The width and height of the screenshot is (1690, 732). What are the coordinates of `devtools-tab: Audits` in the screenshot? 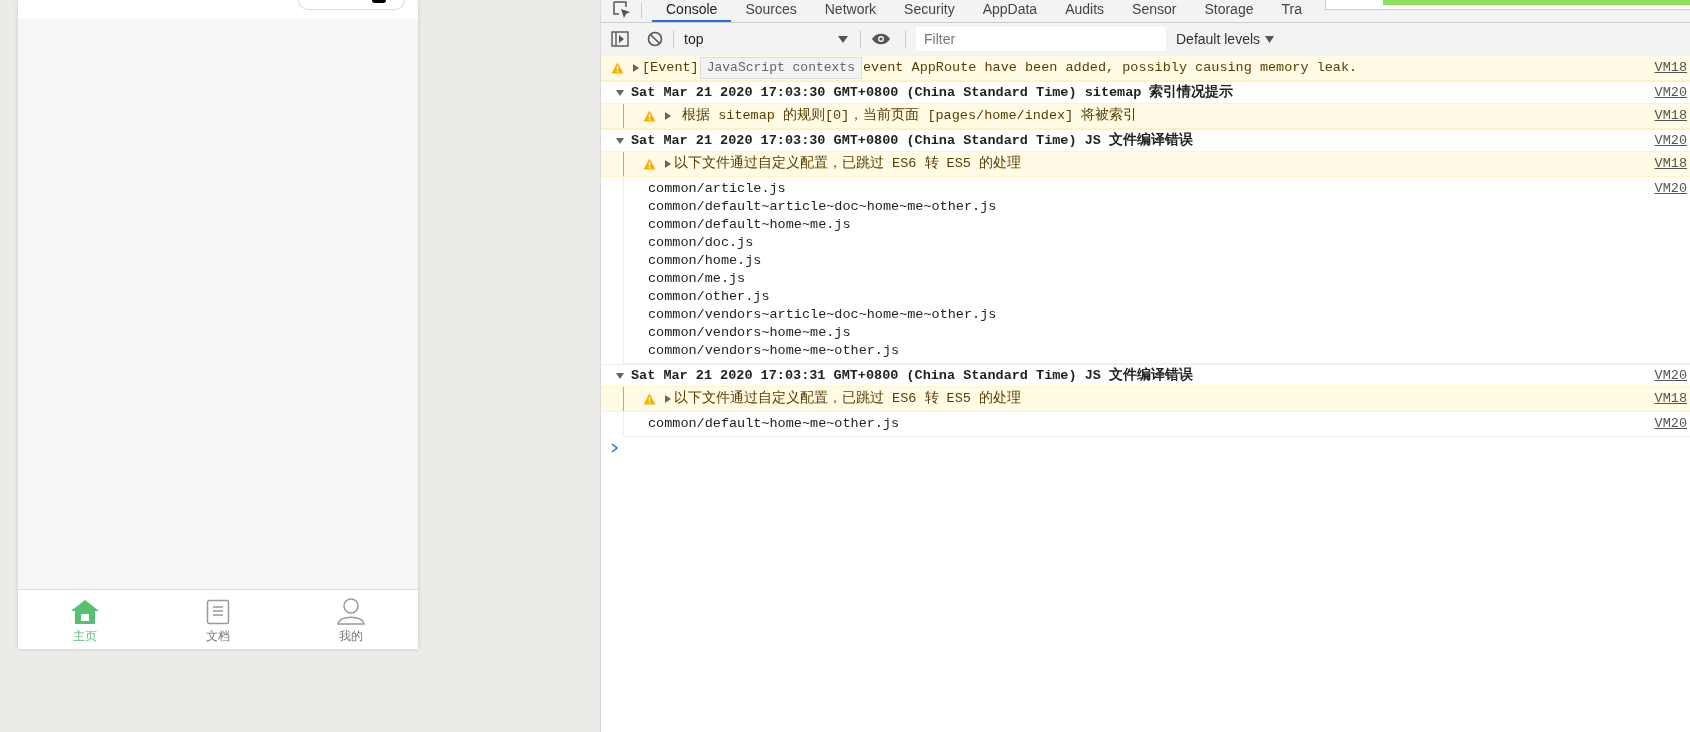 It's located at (1085, 11).